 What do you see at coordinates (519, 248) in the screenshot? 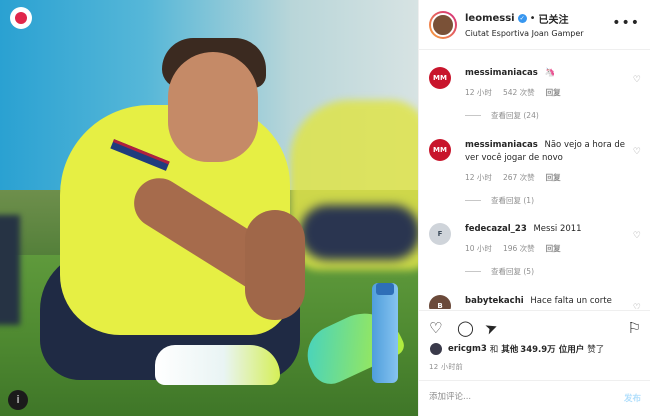
I see `comment-likes: 196 次赞` at bounding box center [519, 248].